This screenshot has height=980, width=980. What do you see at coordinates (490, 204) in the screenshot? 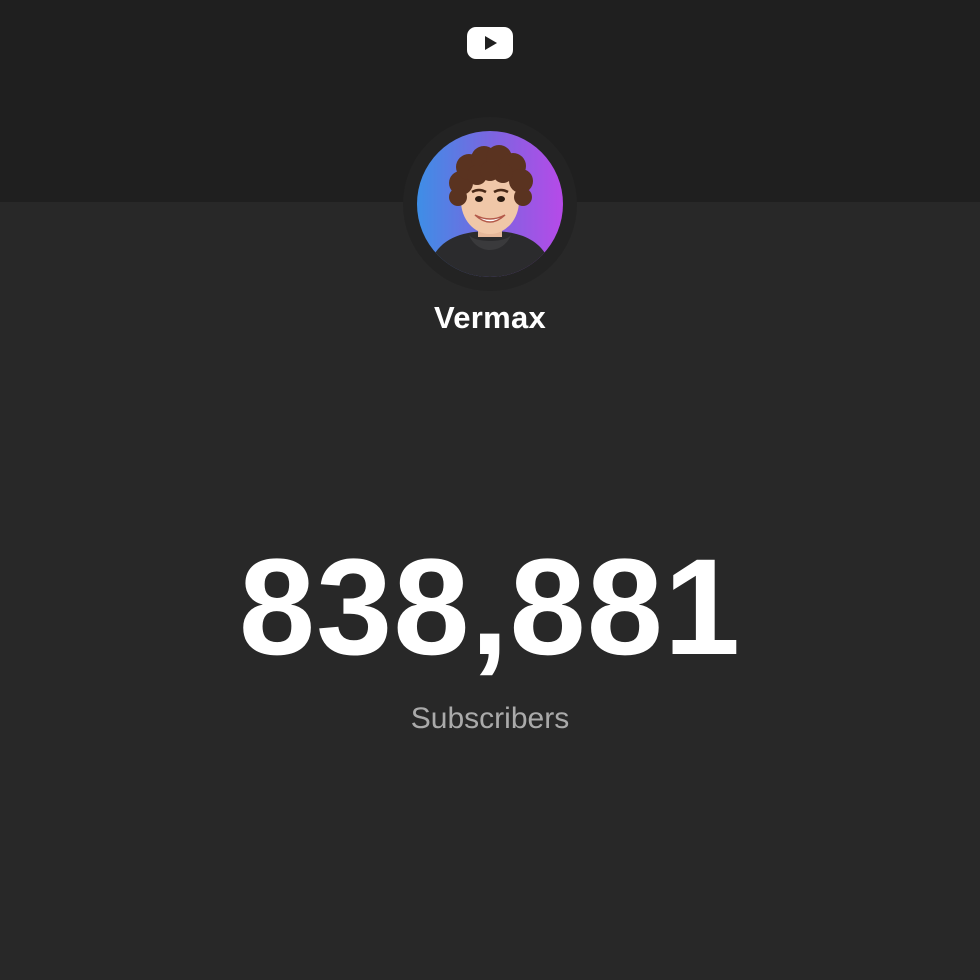
I see `channel-avatar` at bounding box center [490, 204].